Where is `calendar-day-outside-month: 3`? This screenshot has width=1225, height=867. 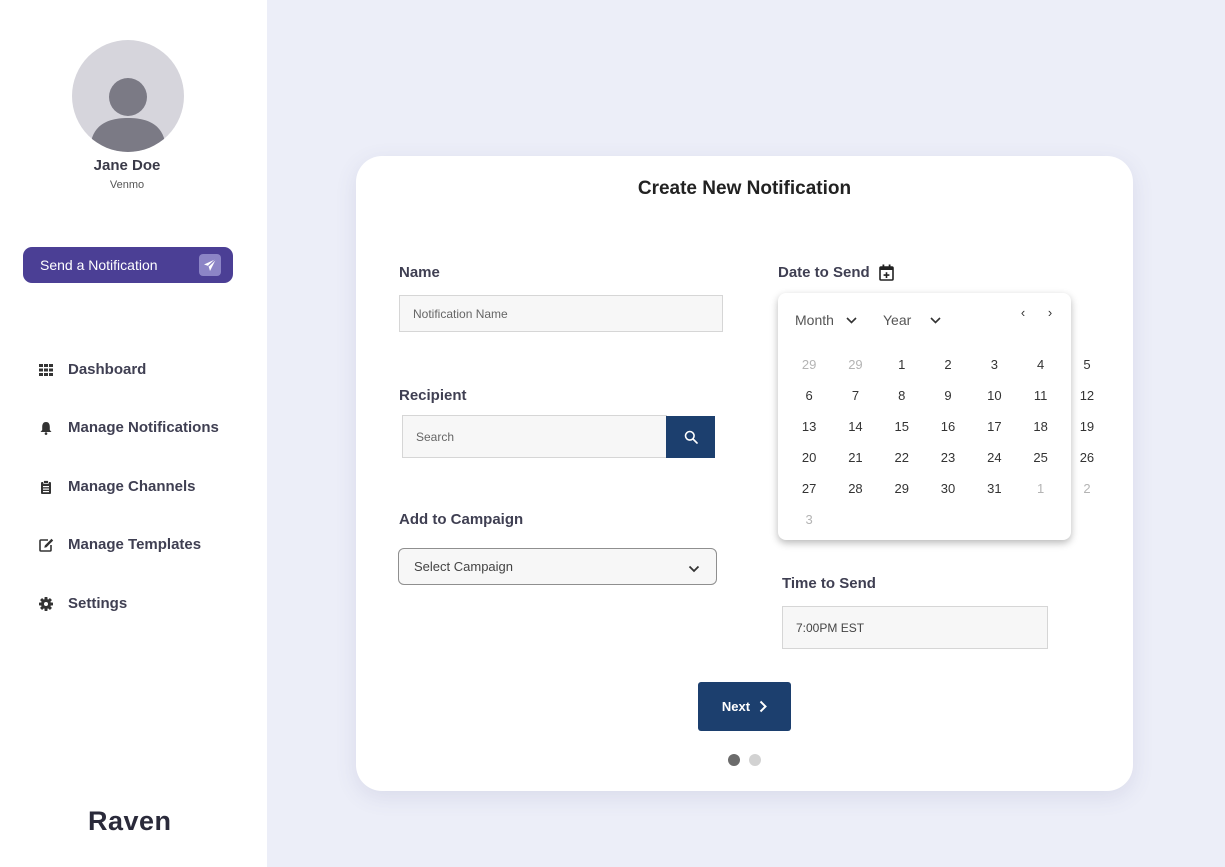 calendar-day-outside-month: 3 is located at coordinates (809, 519).